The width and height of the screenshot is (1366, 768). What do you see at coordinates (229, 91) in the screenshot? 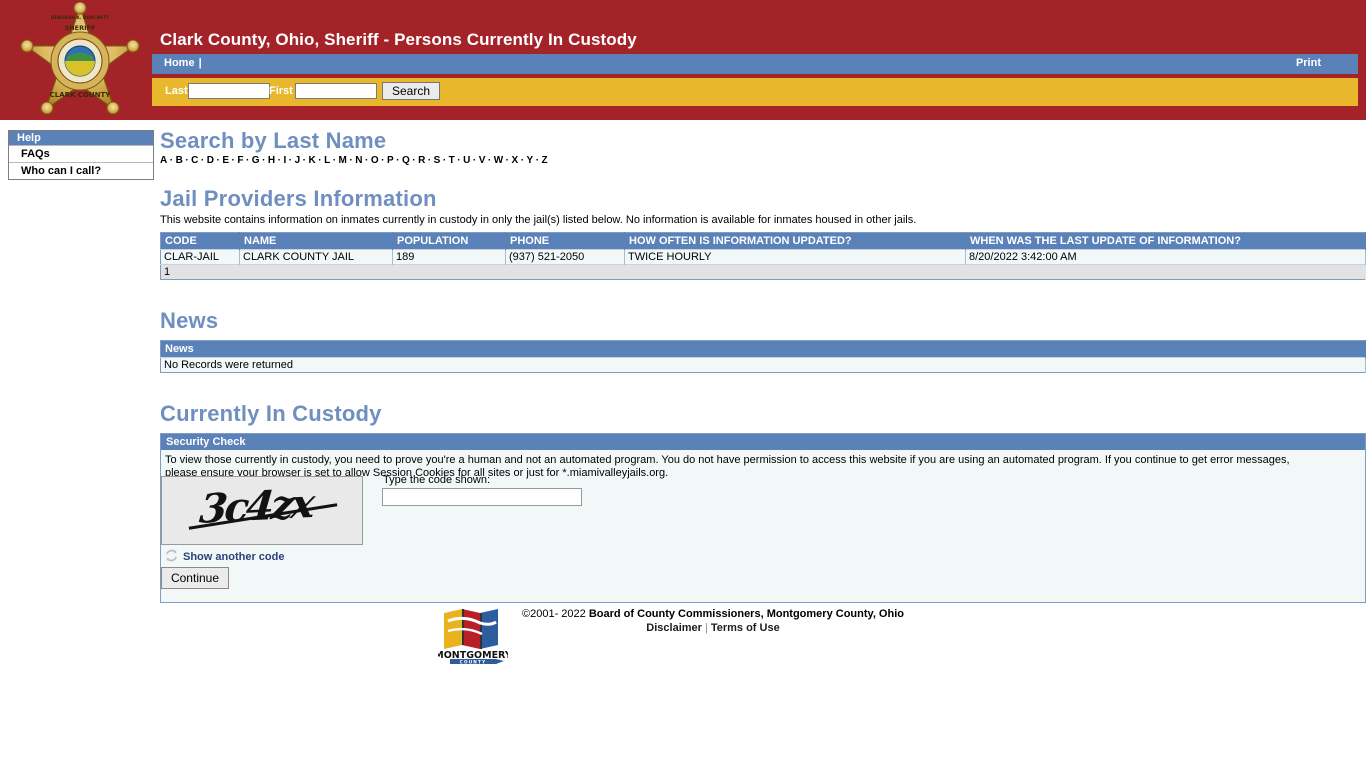
I see `last-name-input` at bounding box center [229, 91].